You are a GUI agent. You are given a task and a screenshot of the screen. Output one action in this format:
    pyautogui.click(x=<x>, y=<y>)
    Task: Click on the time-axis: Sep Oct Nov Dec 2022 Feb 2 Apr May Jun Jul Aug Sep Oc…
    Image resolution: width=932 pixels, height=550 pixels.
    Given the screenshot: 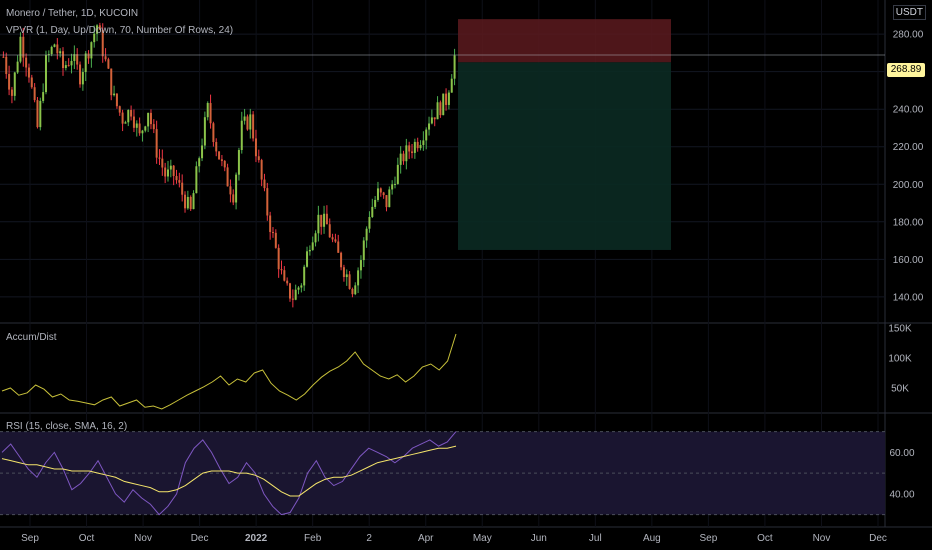 What is the action you would take?
    pyautogui.click(x=454, y=538)
    